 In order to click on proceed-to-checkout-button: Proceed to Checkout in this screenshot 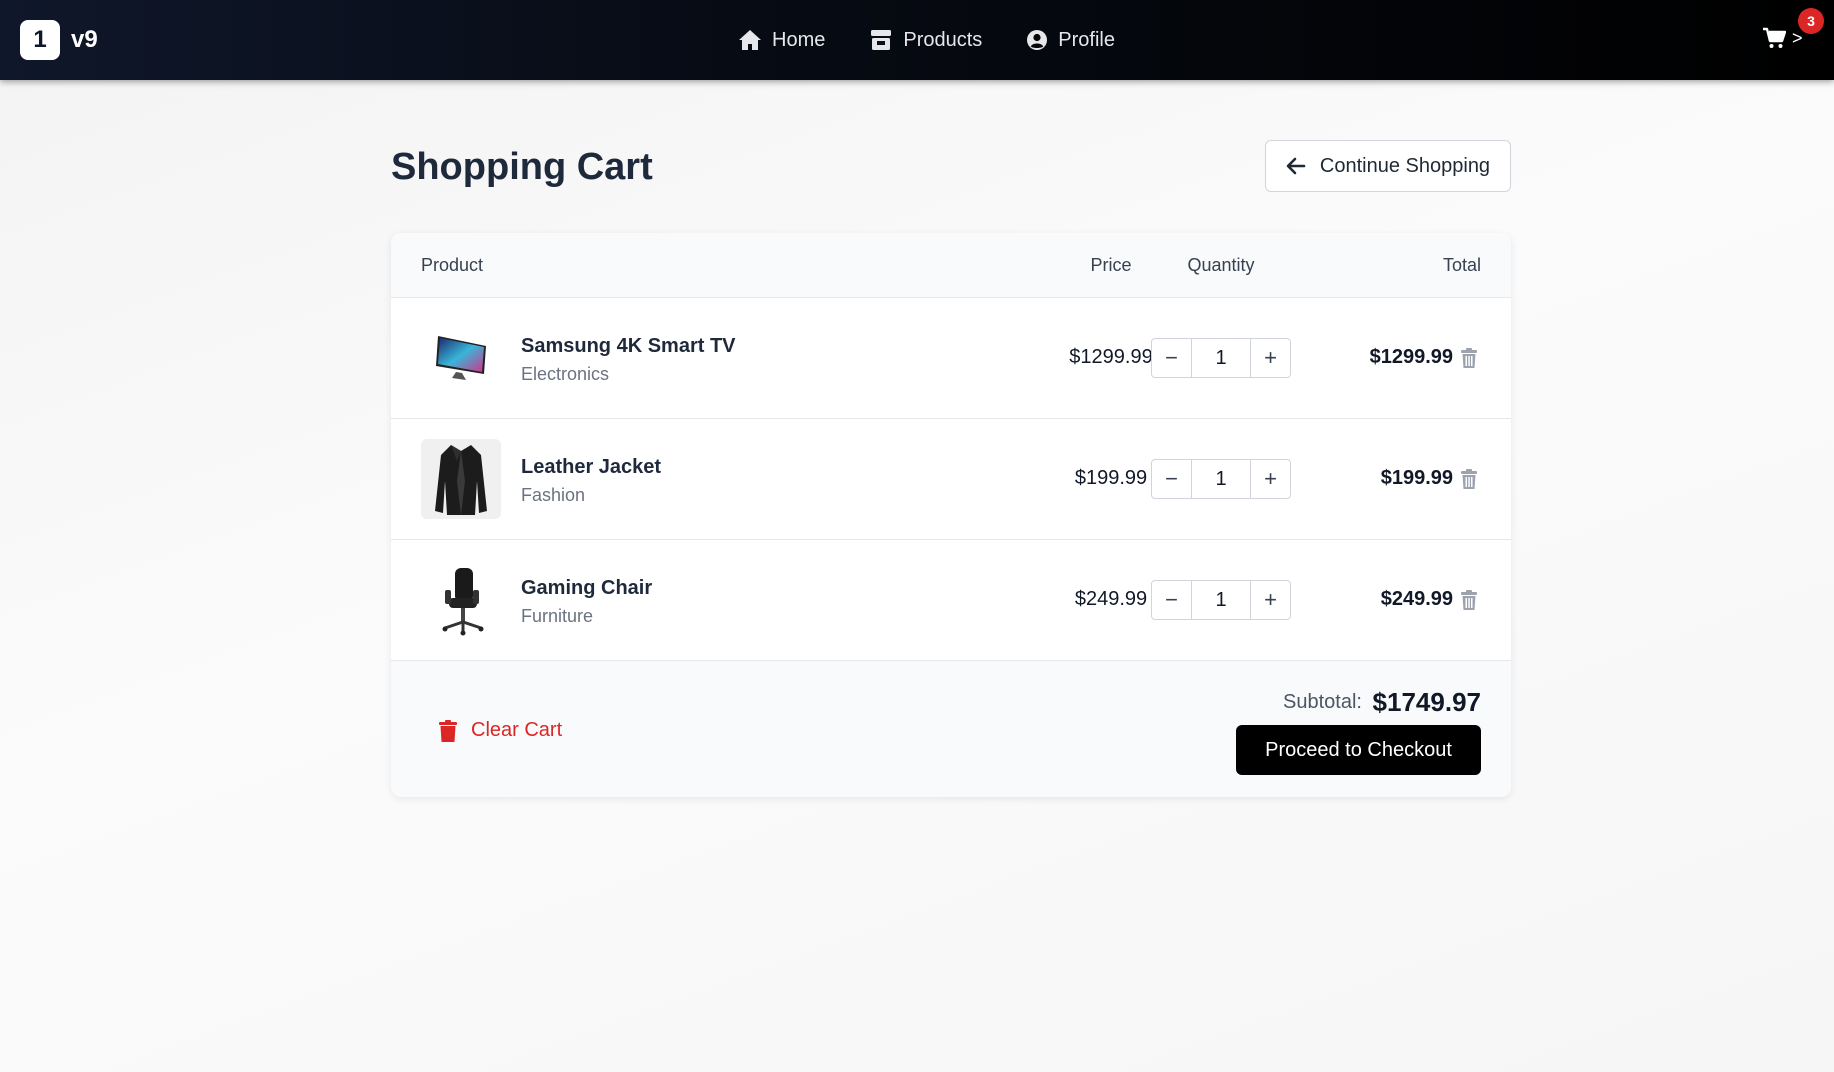, I will do `click(1358, 750)`.